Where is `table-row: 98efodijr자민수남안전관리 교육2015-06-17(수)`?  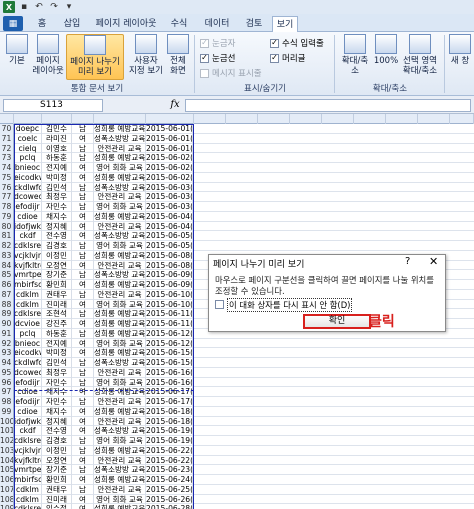
table-row: 98efodijr자민수남안전관리 교육2015-06-17(수) is located at coordinates (237, 402).